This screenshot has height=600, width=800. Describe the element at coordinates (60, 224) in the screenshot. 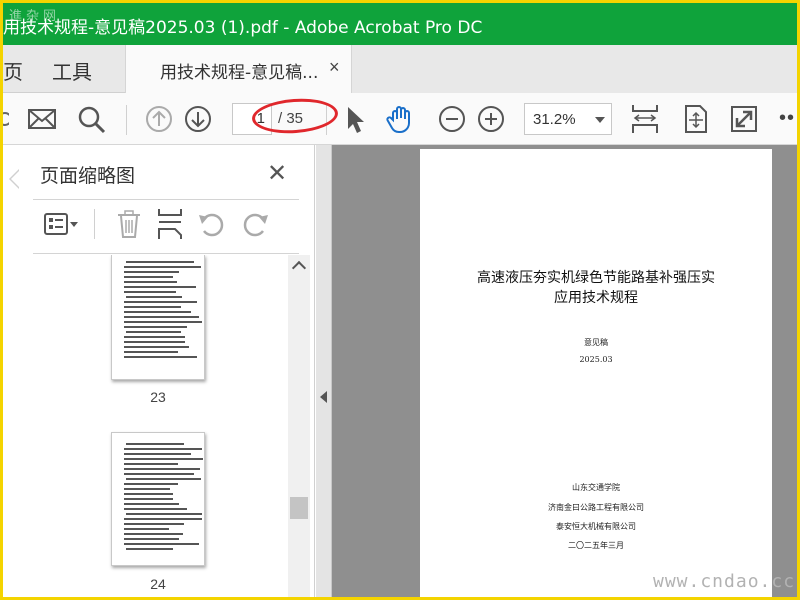

I see `options-menu-icon` at that location.